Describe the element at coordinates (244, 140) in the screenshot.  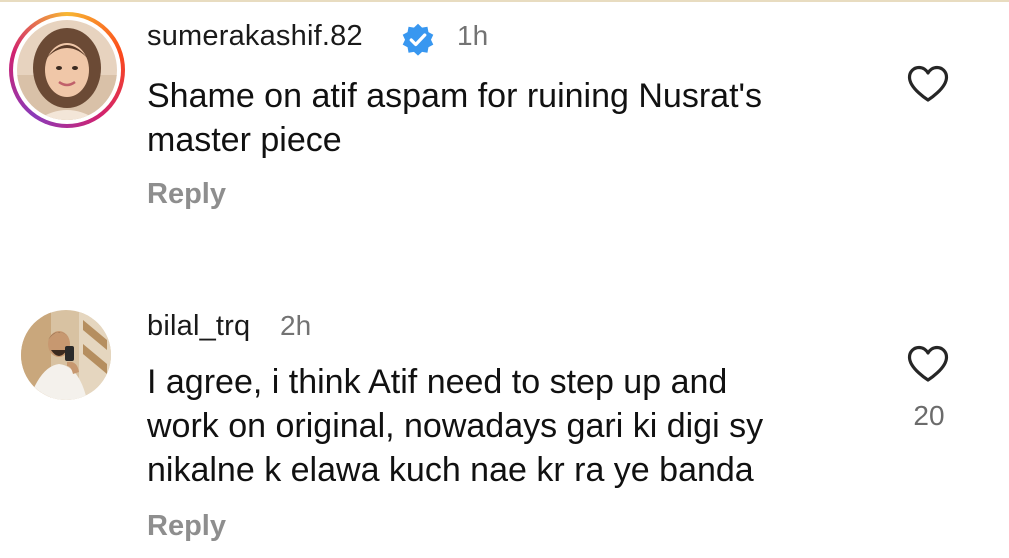
I see `comment-text-line: master piece` at that location.